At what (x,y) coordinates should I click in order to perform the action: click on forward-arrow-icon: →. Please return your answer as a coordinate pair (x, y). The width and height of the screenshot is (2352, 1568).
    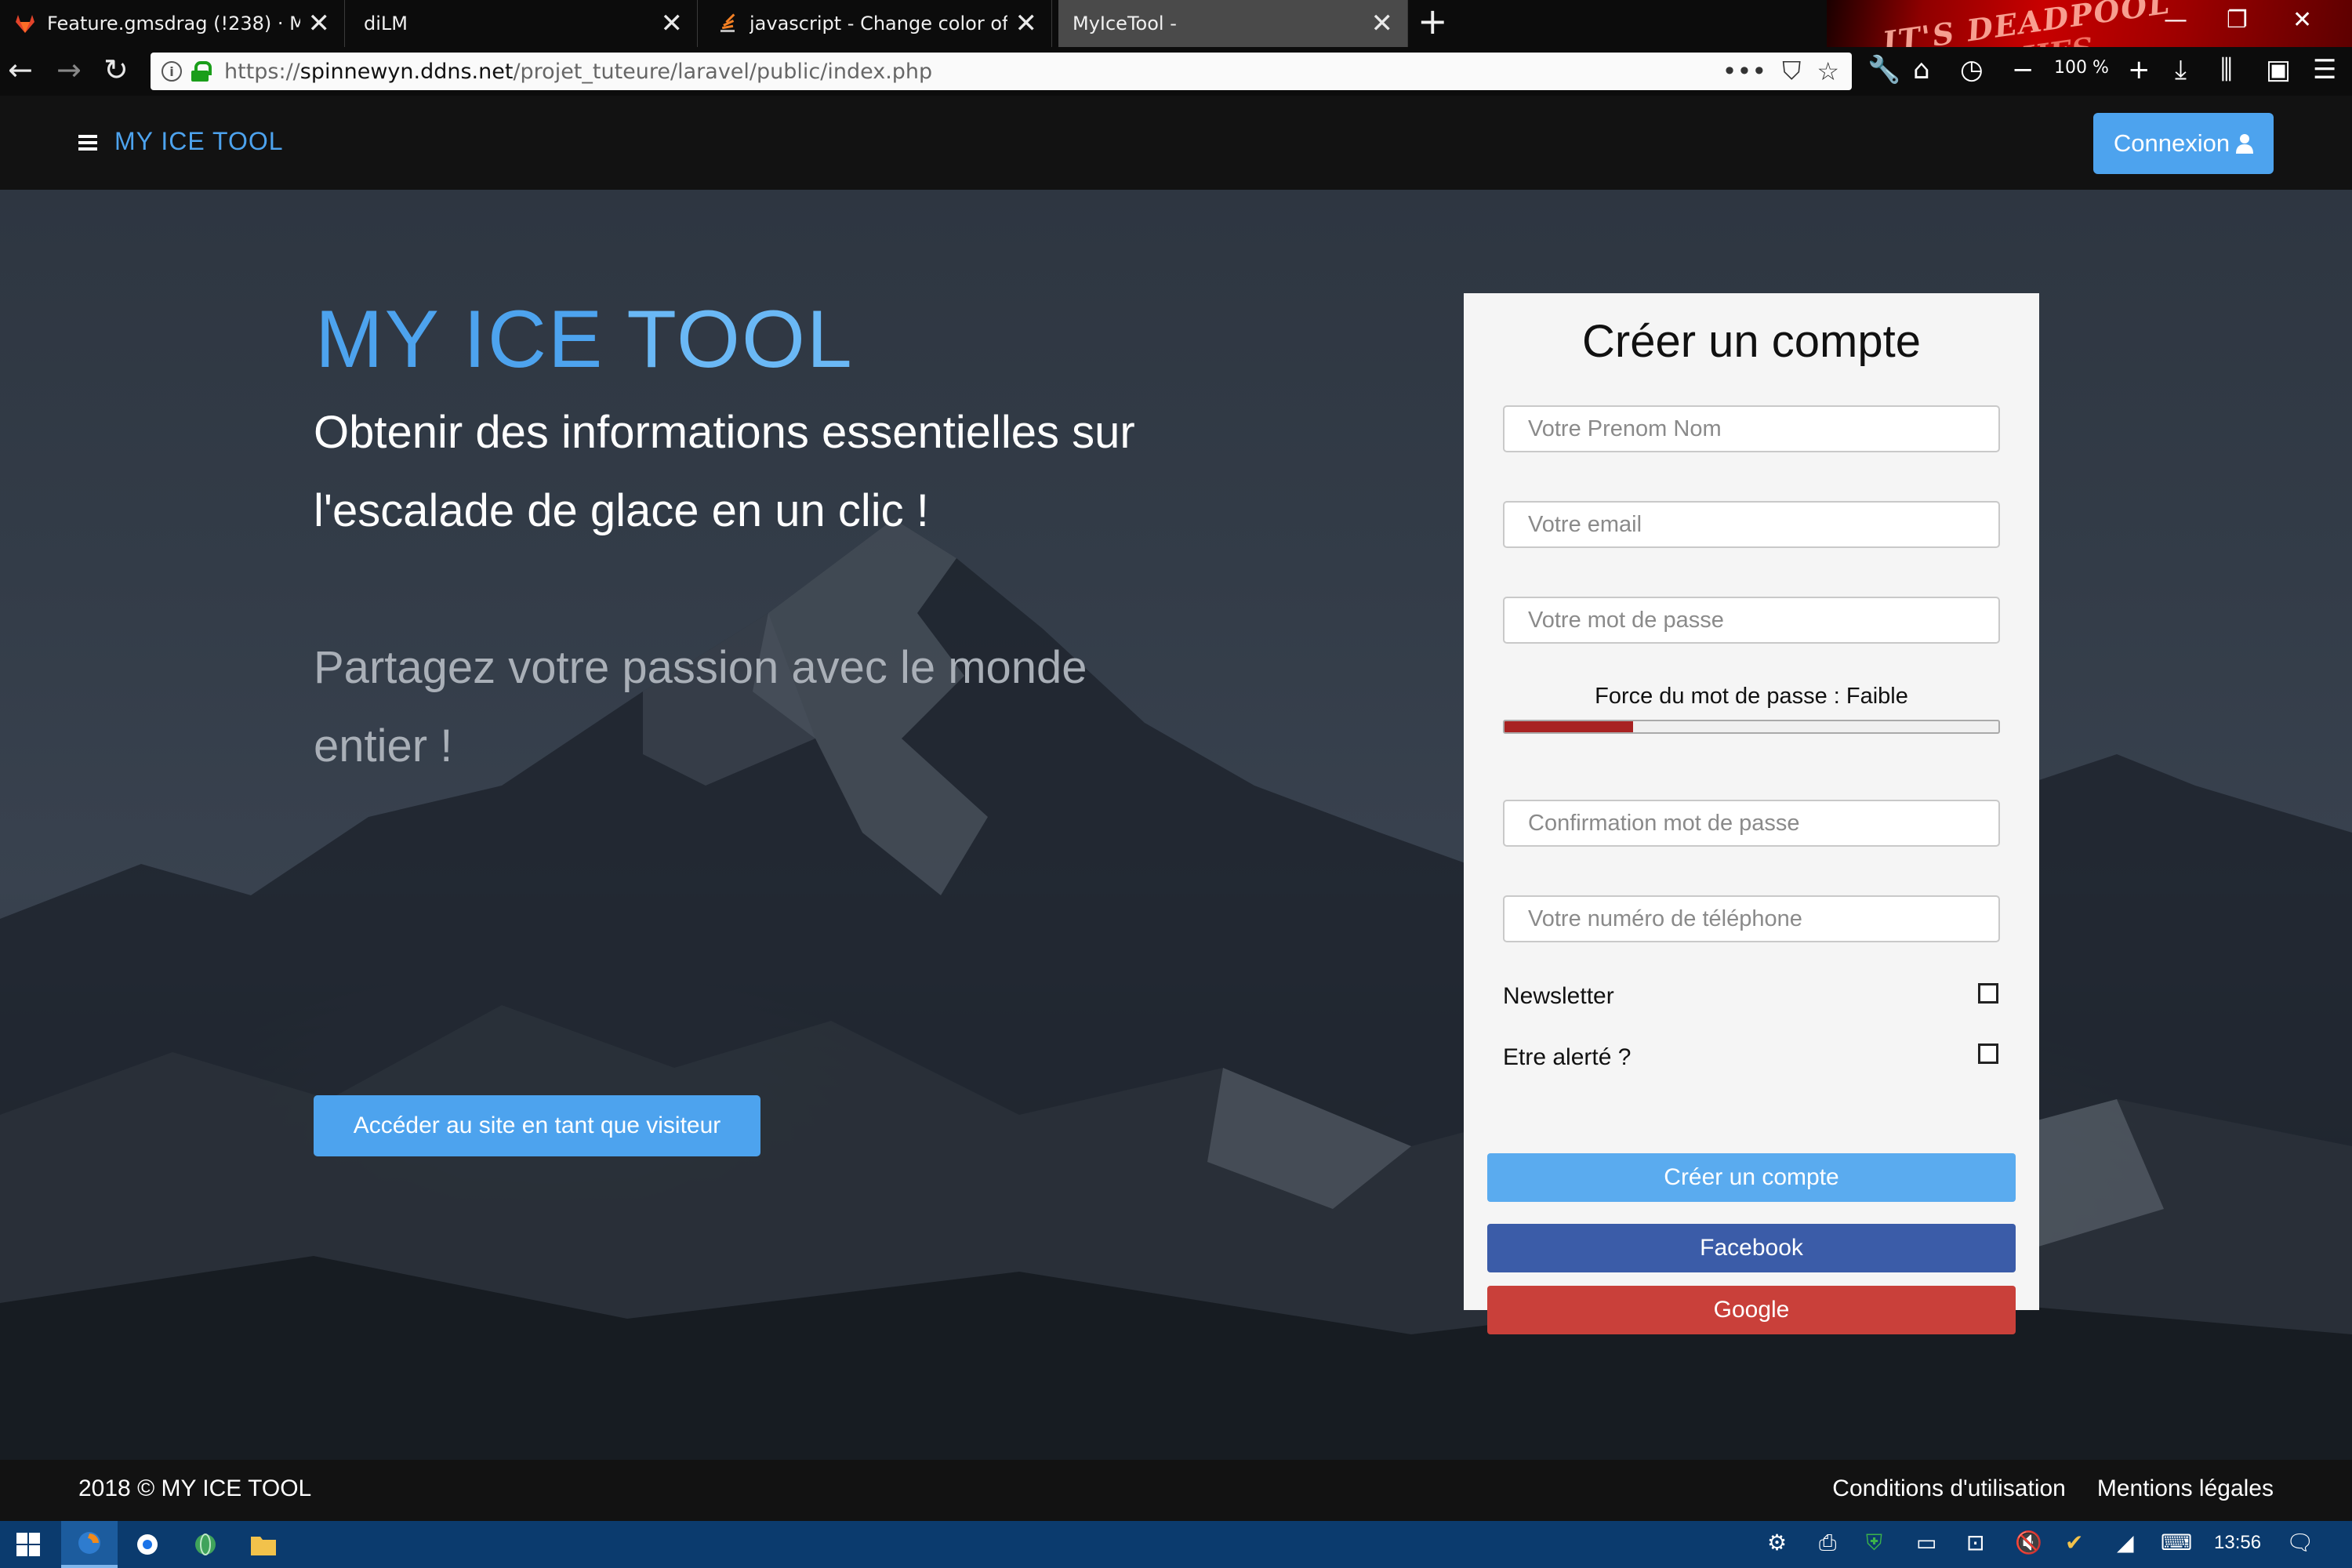
    Looking at the image, I should click on (69, 70).